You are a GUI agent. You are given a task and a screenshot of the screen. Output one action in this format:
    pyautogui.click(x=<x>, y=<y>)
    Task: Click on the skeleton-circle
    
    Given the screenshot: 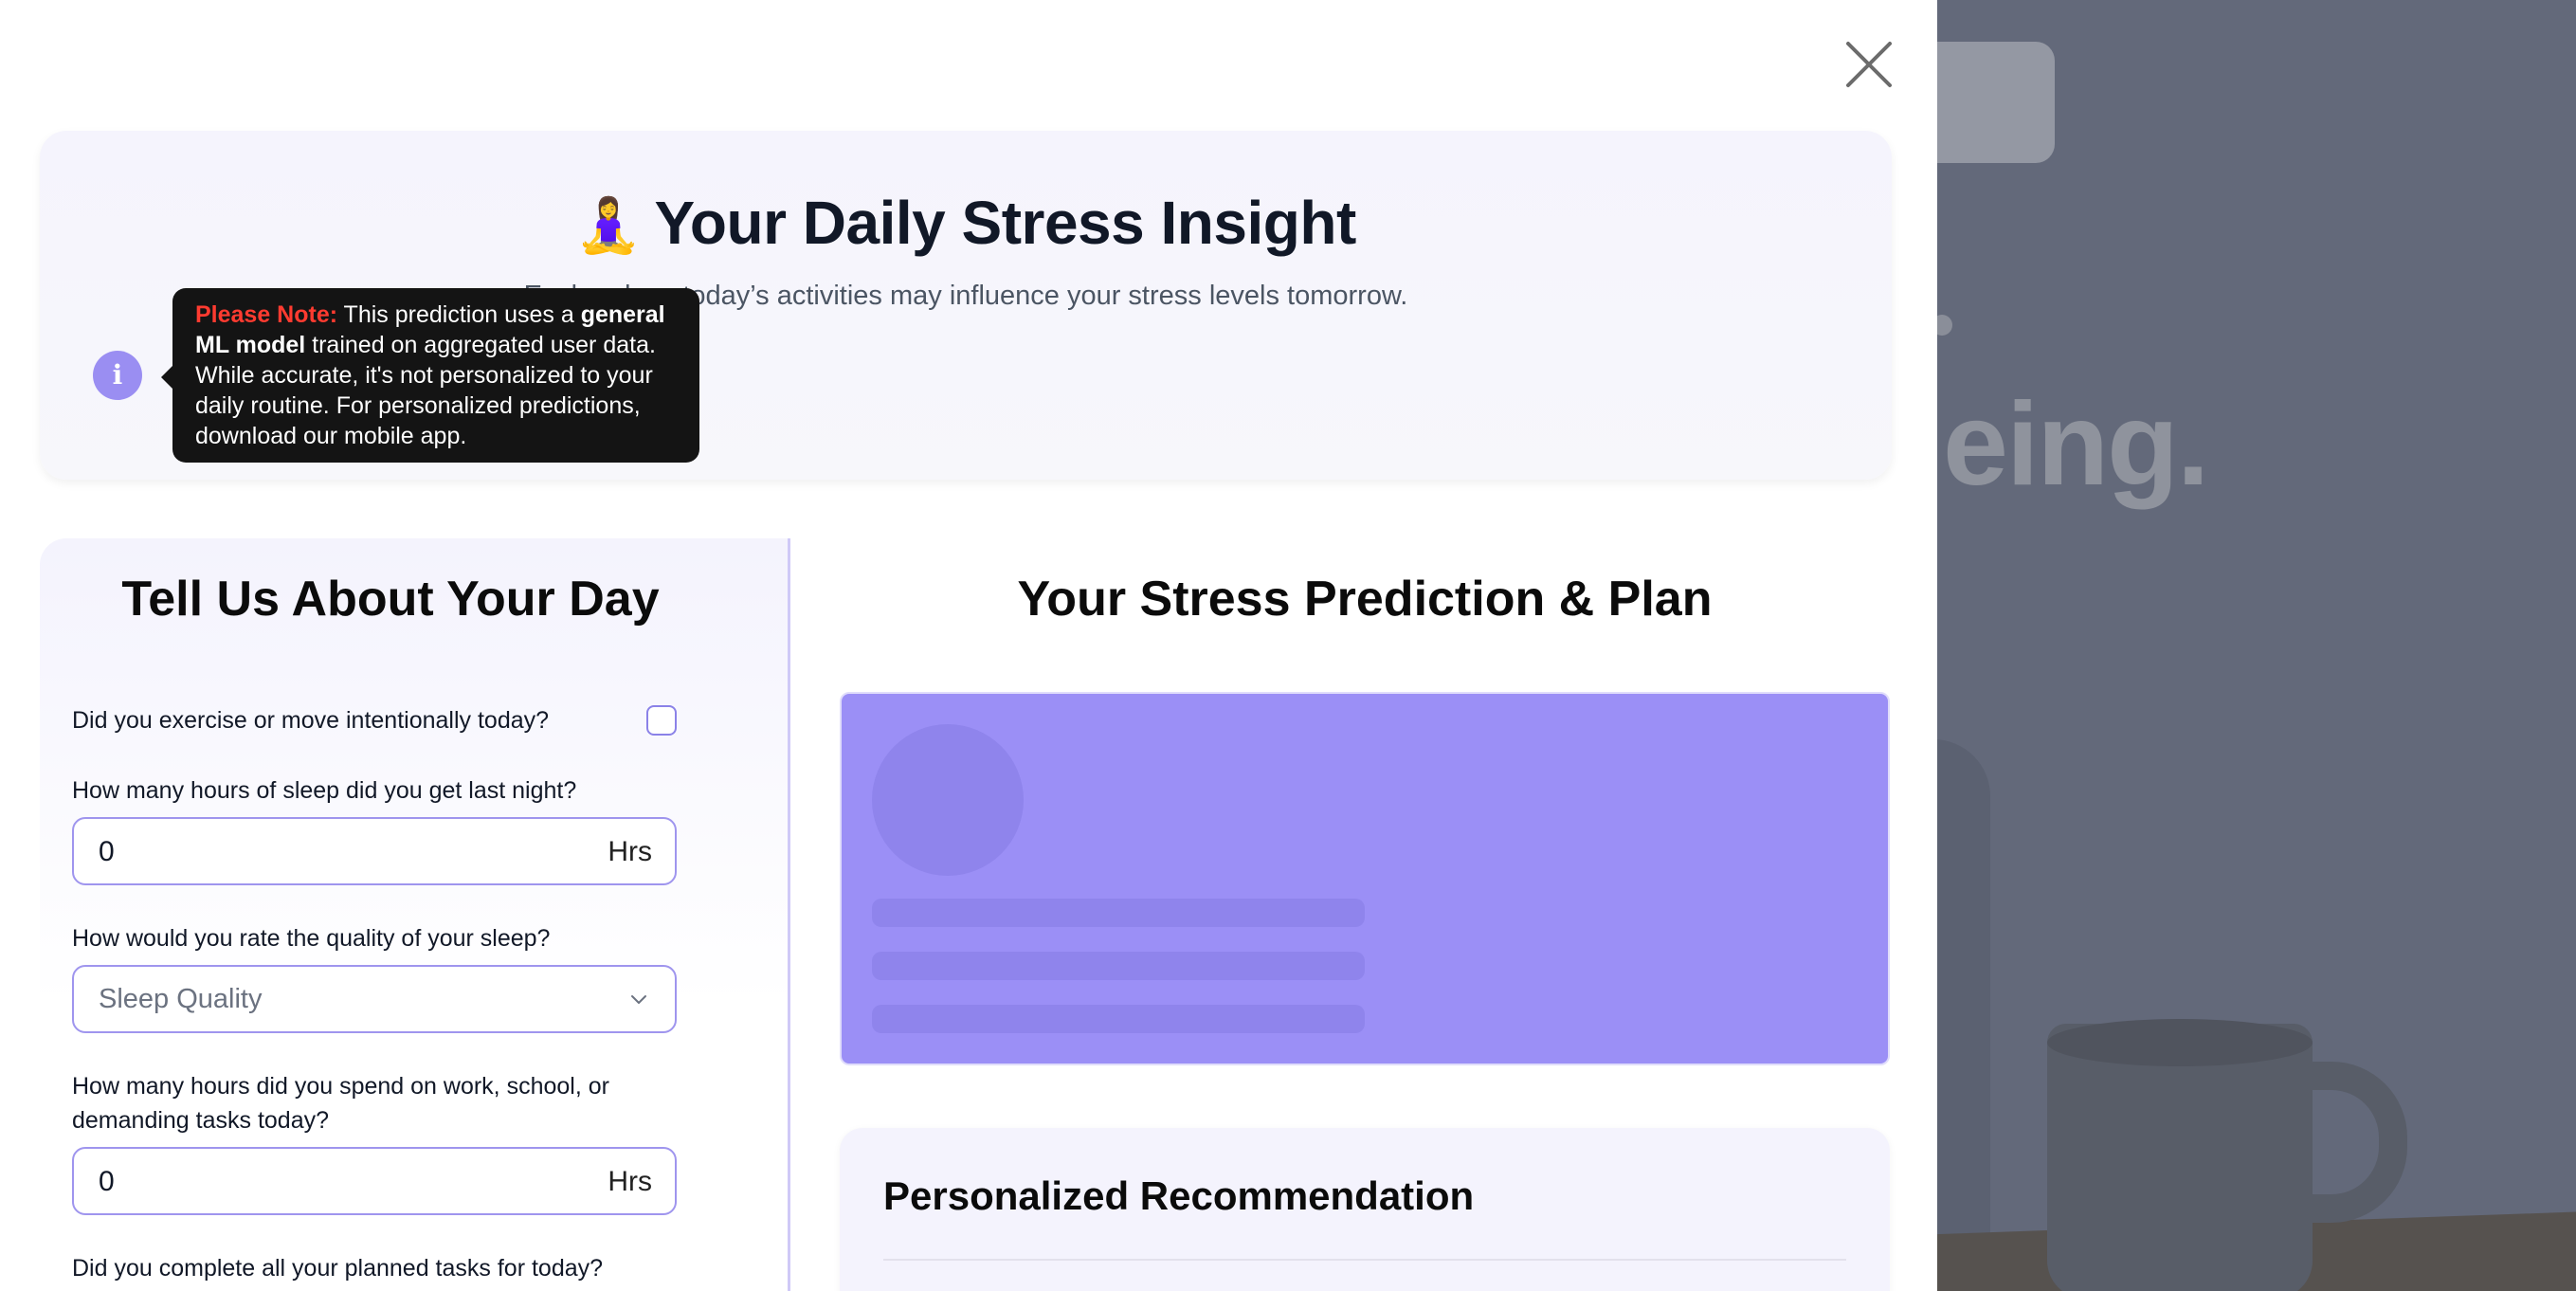 What is the action you would take?
    pyautogui.click(x=948, y=800)
    